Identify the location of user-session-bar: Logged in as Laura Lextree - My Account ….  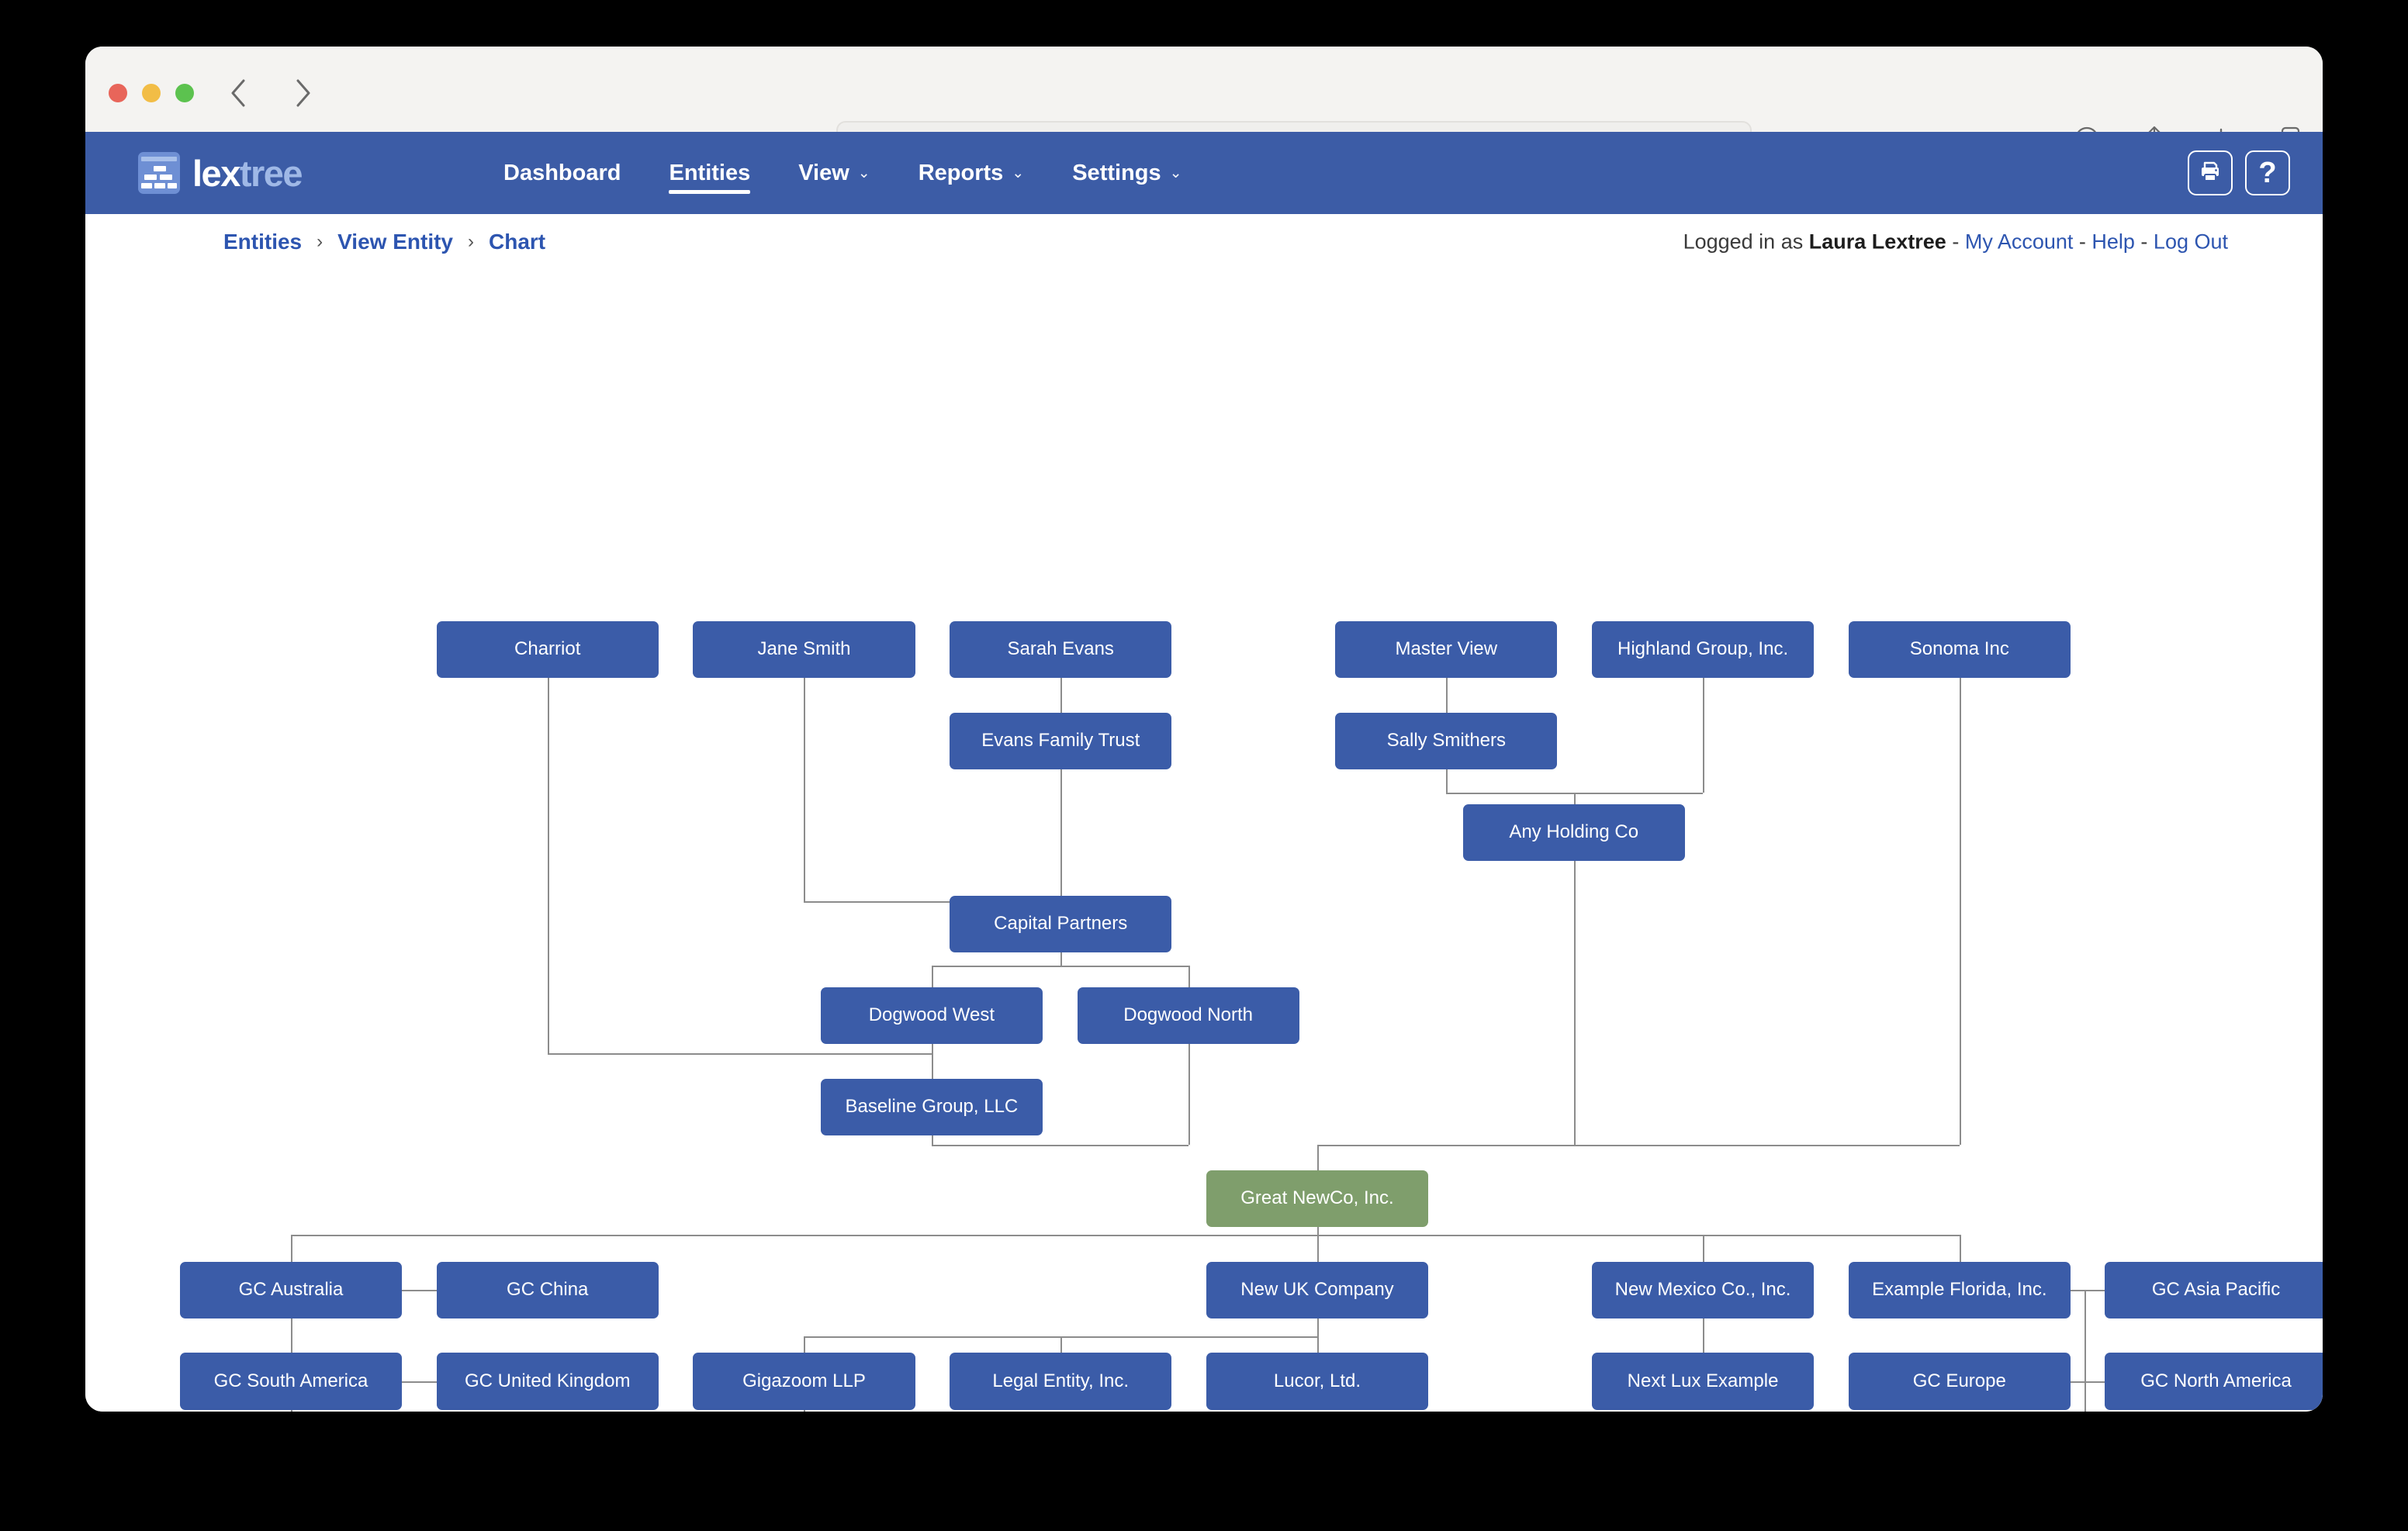
(1955, 242).